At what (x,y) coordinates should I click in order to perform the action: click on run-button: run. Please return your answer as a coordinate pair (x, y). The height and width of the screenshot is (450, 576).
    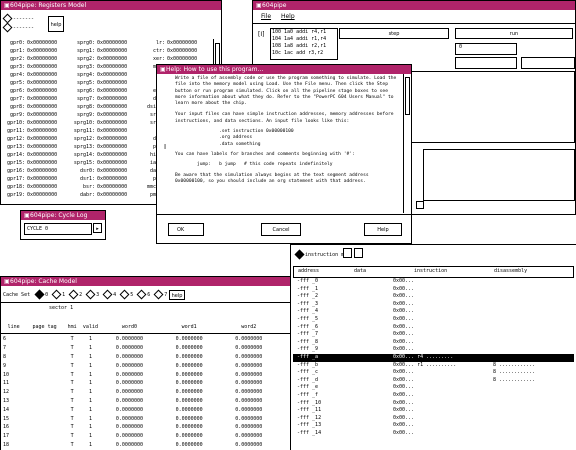
    Looking at the image, I should click on (514, 33).